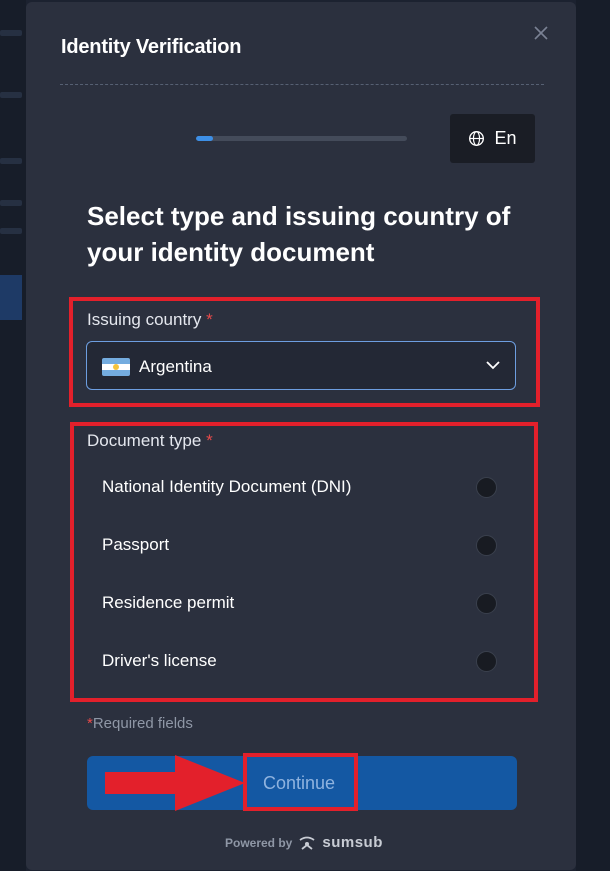  I want to click on required-fields-text: Required fields, so click(142, 723).